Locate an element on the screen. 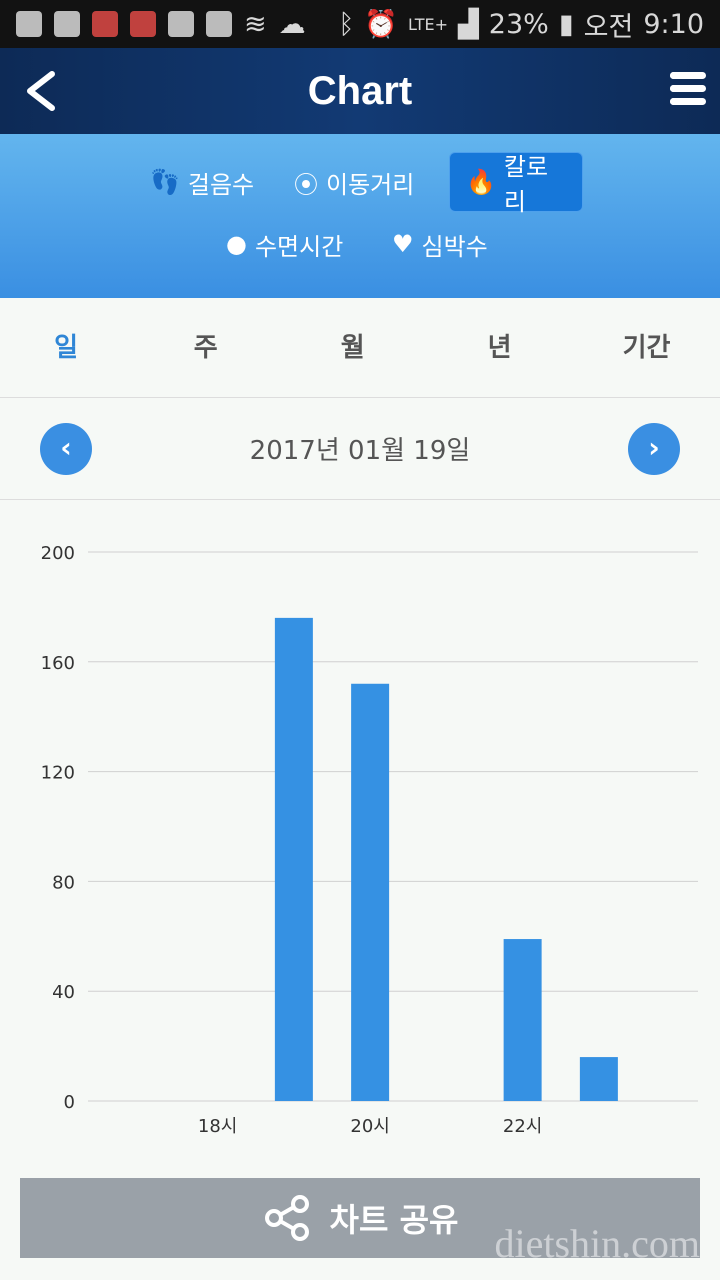 Image resolution: width=720 pixels, height=1280 pixels. category-heart-rate: ♥ 심박수 is located at coordinates (440, 244).